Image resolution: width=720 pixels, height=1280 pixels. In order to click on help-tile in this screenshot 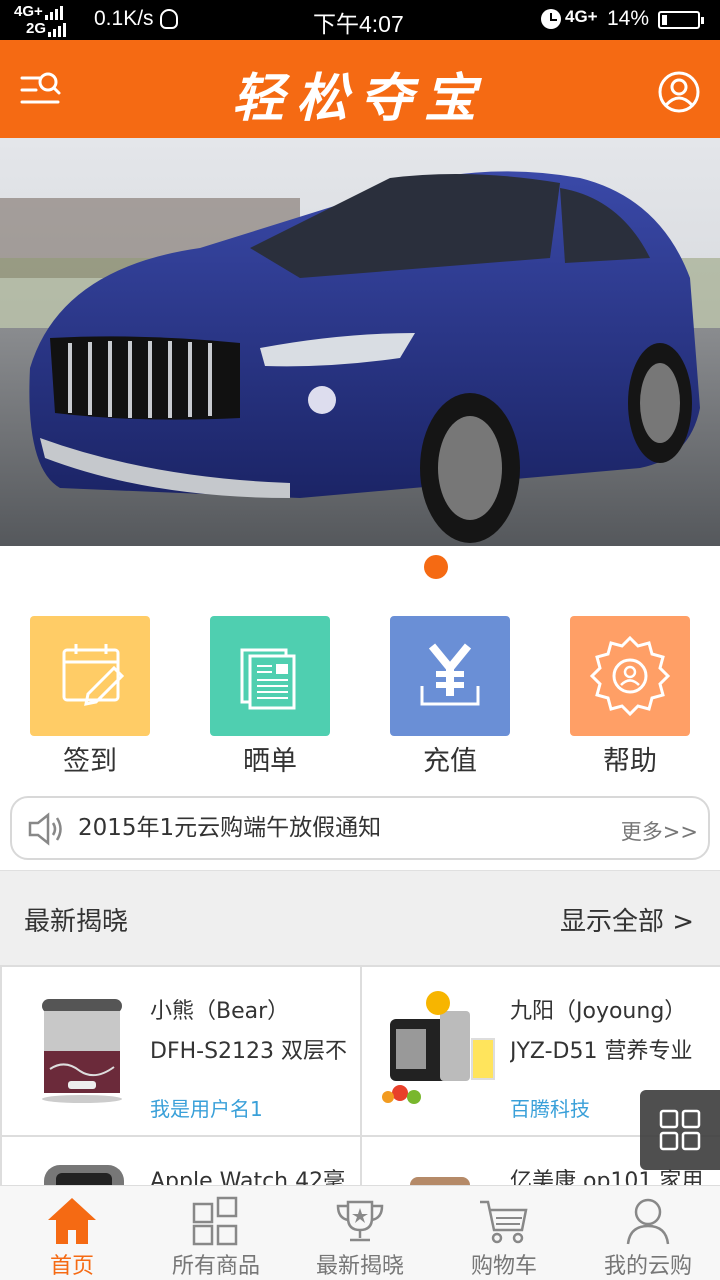, I will do `click(630, 676)`.